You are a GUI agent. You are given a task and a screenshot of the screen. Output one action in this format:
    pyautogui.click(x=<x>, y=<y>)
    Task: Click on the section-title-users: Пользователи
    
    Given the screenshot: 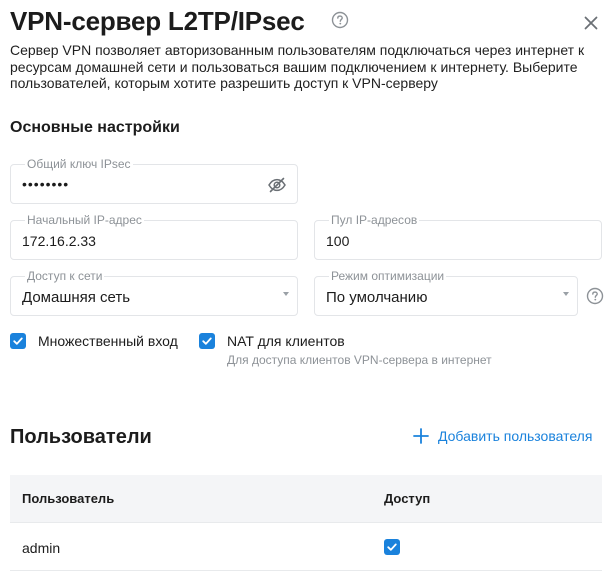 What is the action you would take?
    pyautogui.click(x=81, y=437)
    